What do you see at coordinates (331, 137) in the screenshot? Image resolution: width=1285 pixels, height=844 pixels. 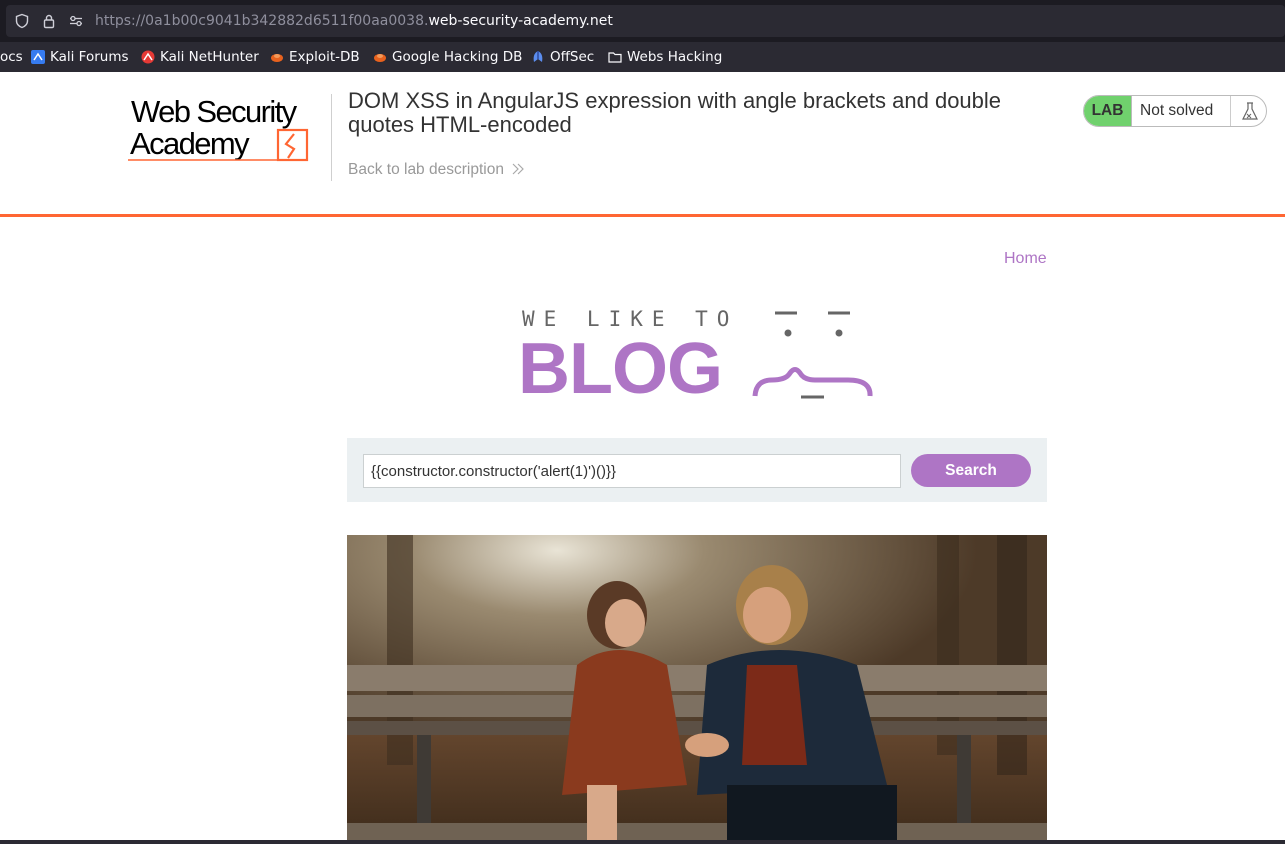 I see `header-divider` at bounding box center [331, 137].